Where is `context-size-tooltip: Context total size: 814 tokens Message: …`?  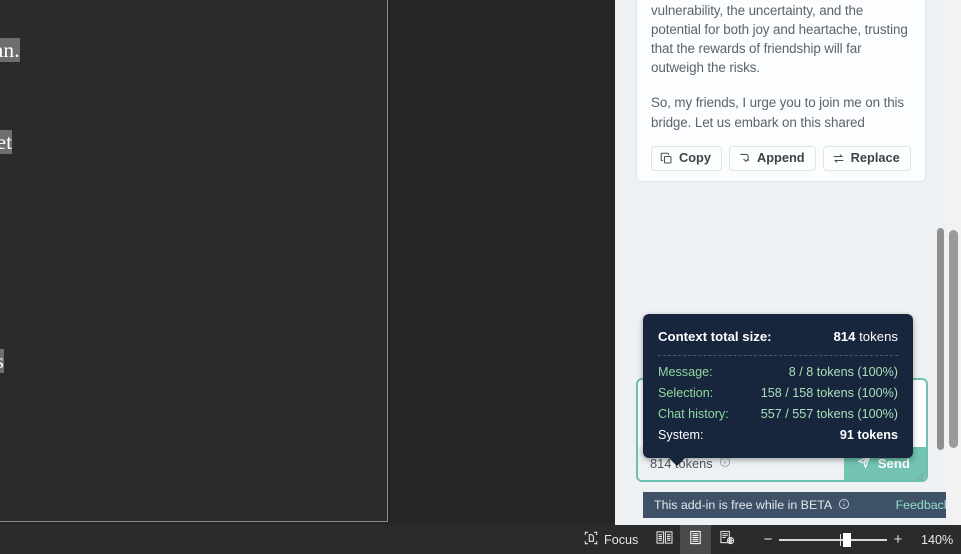
context-size-tooltip: Context total size: 814 tokens Message: … is located at coordinates (778, 390).